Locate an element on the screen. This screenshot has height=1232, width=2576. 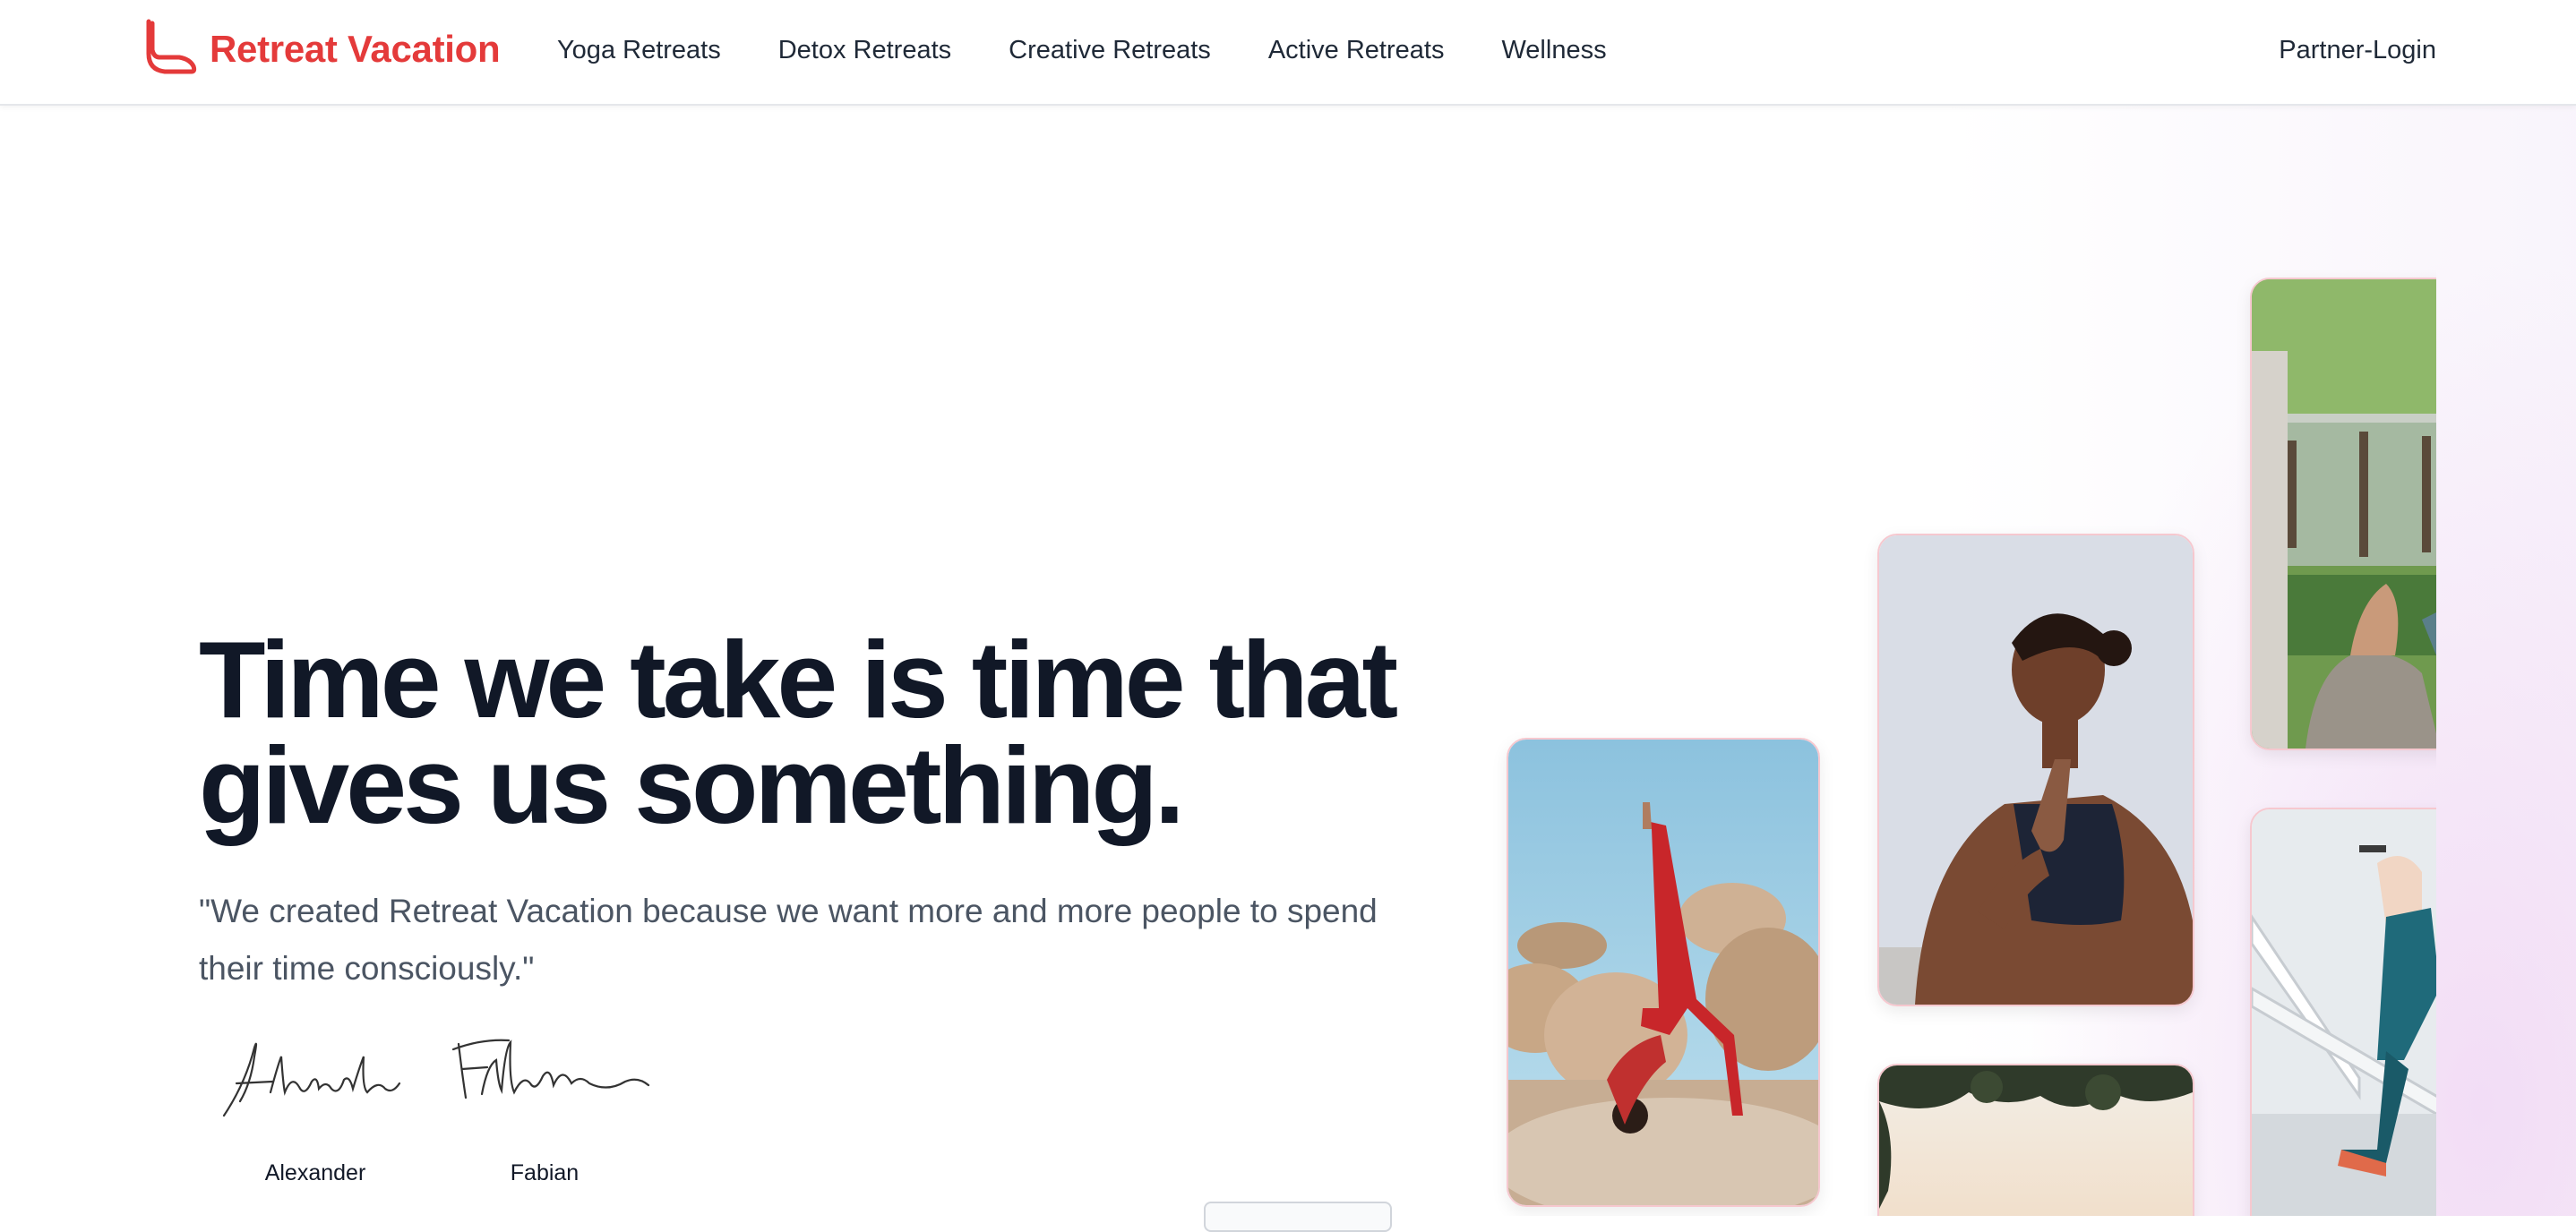
photo-card-trees is located at coordinates (2035, 1140).